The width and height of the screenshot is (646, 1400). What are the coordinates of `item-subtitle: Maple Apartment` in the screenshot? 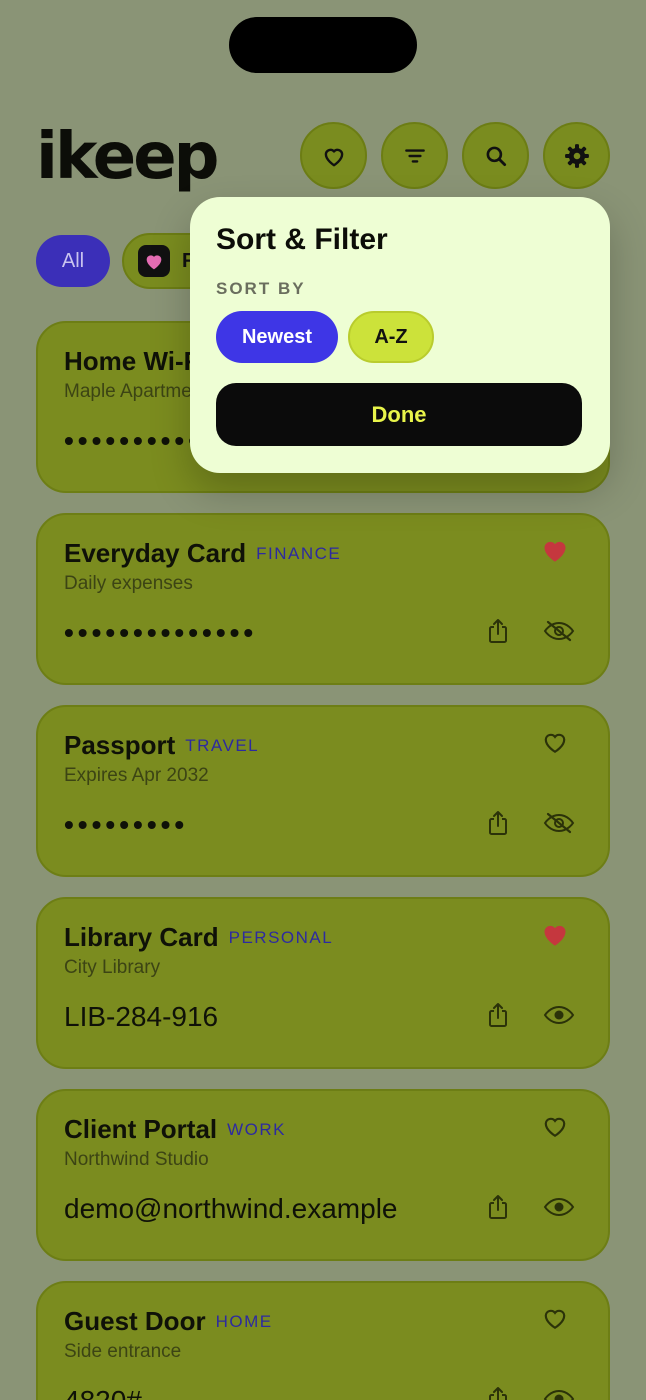 It's located at (136, 391).